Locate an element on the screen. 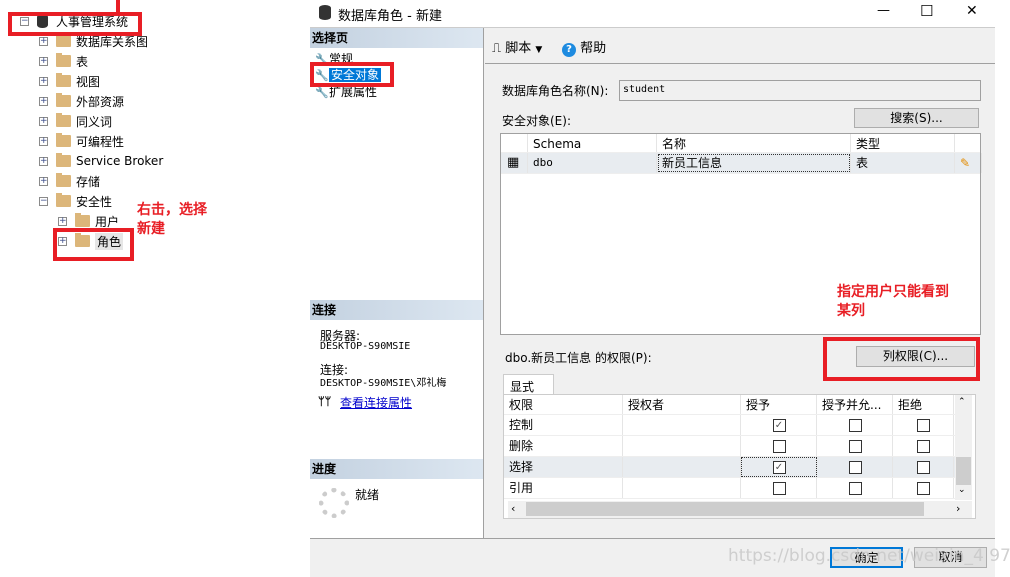 Image resolution: width=1010 pixels, height=577 pixels. tree-node: + 存储 is located at coordinates (69, 181).